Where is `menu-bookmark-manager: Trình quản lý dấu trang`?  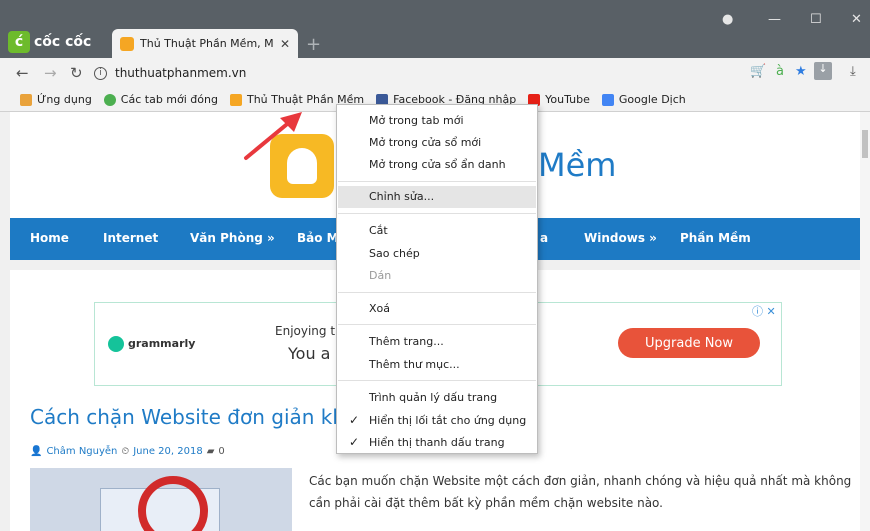
menu-bookmark-manager: Trình quản lý dấu trang is located at coordinates (433, 397).